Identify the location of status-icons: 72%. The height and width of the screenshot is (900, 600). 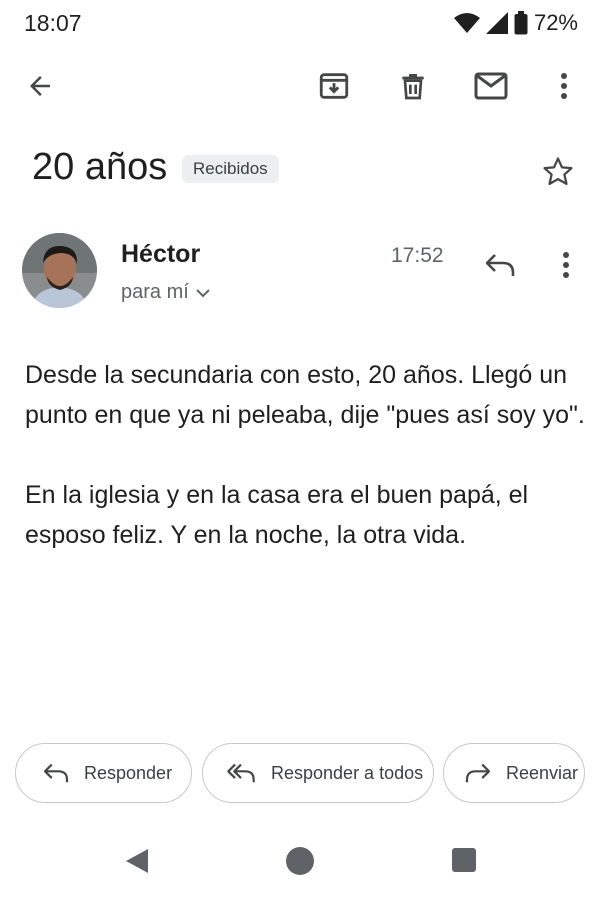
(515, 23).